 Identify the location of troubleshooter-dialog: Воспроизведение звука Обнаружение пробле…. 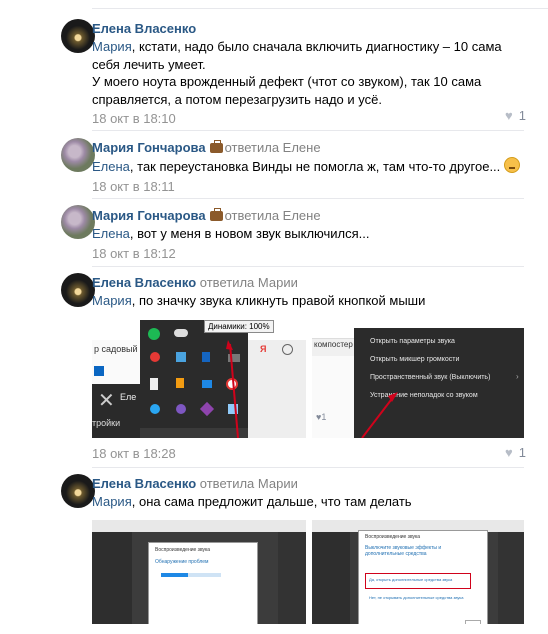
(203, 585).